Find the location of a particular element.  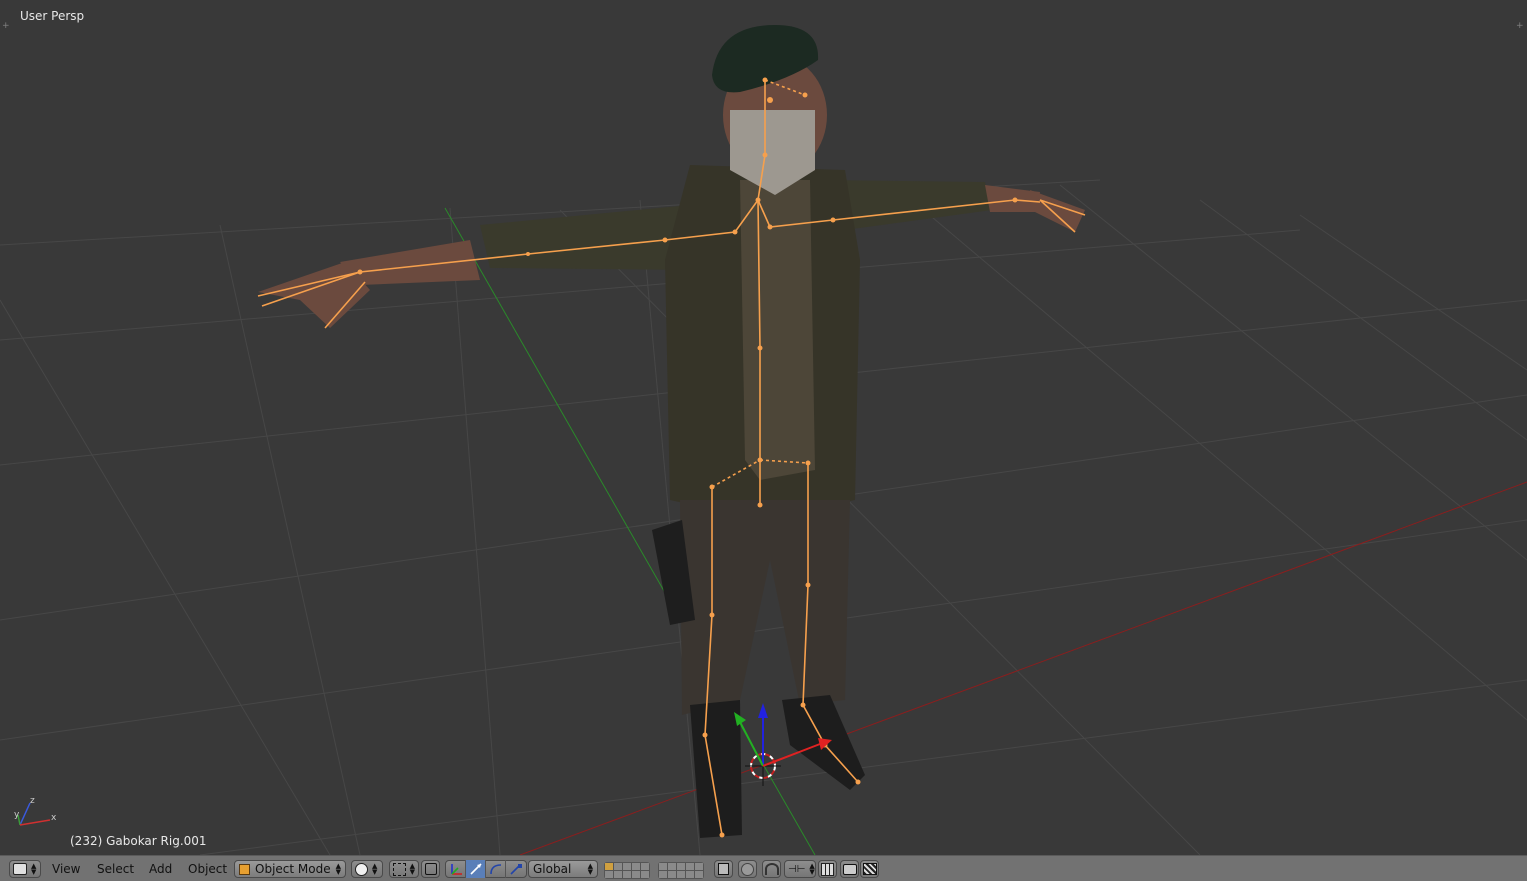

mode-label: Object Mode is located at coordinates (293, 869).